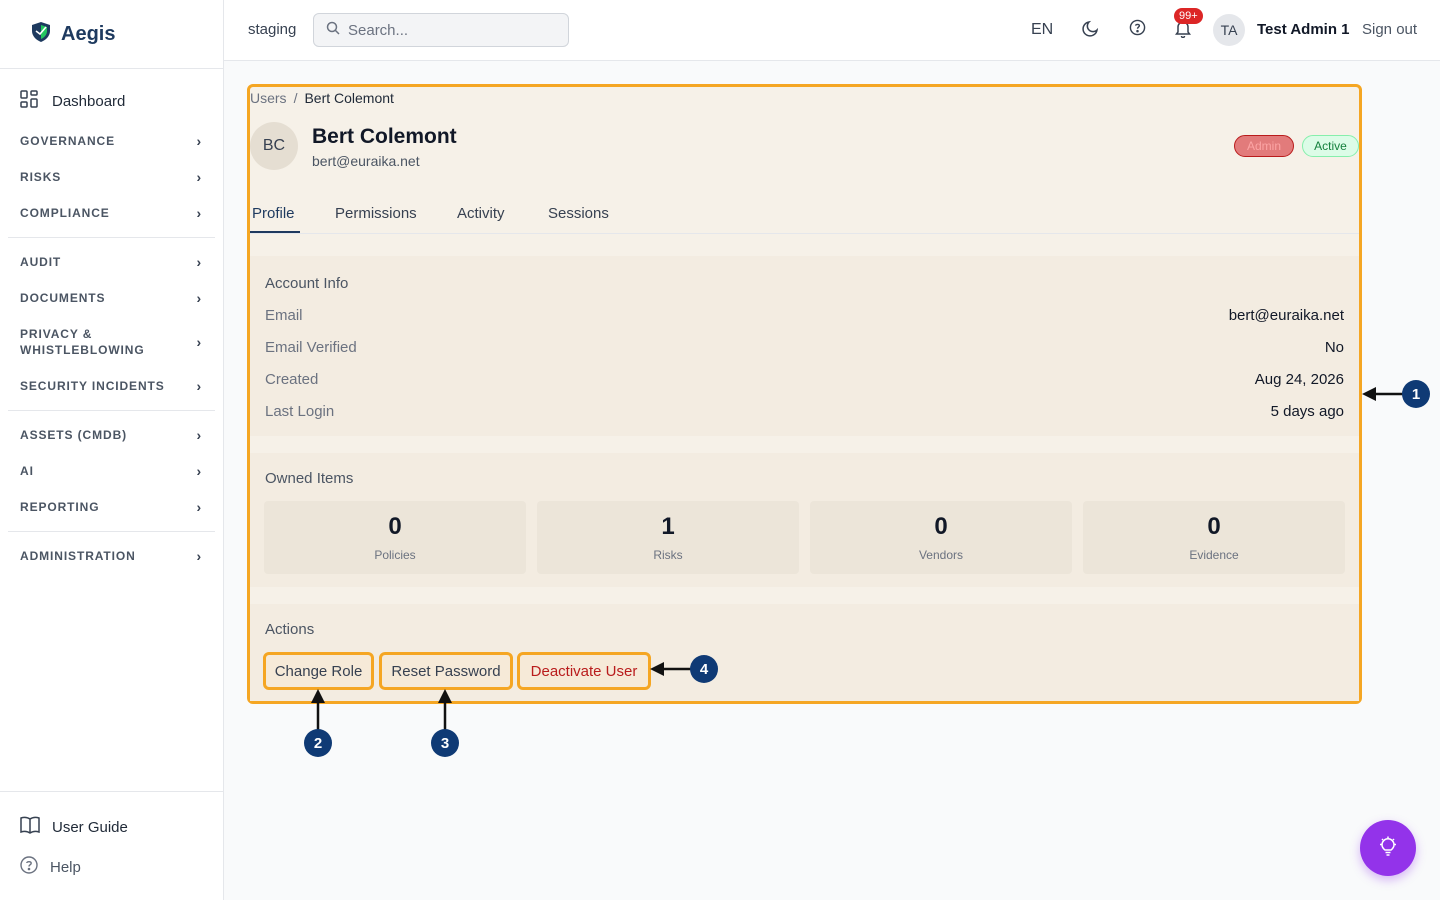 Image resolution: width=1440 pixels, height=900 pixels. Describe the element at coordinates (68, 141) in the screenshot. I see `sidebar-section-label: GOVERNANCE` at that location.